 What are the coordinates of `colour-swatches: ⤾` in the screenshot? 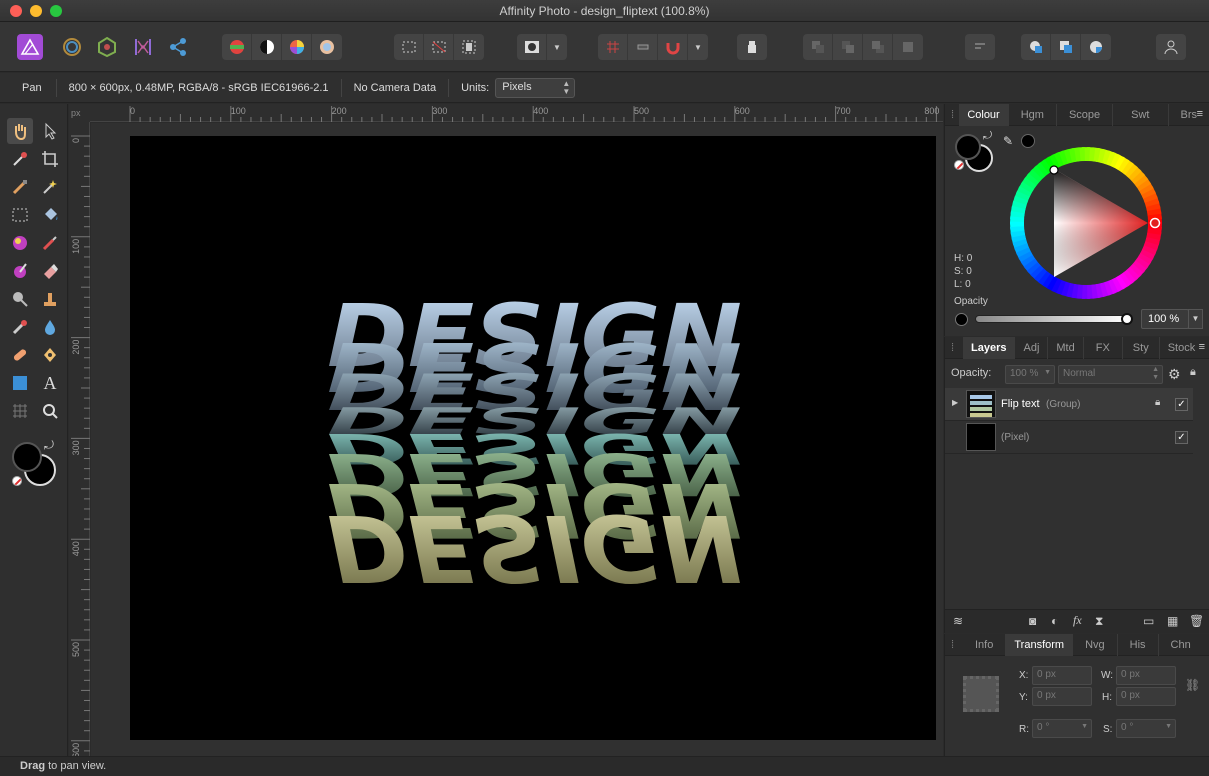 It's located at (974, 152).